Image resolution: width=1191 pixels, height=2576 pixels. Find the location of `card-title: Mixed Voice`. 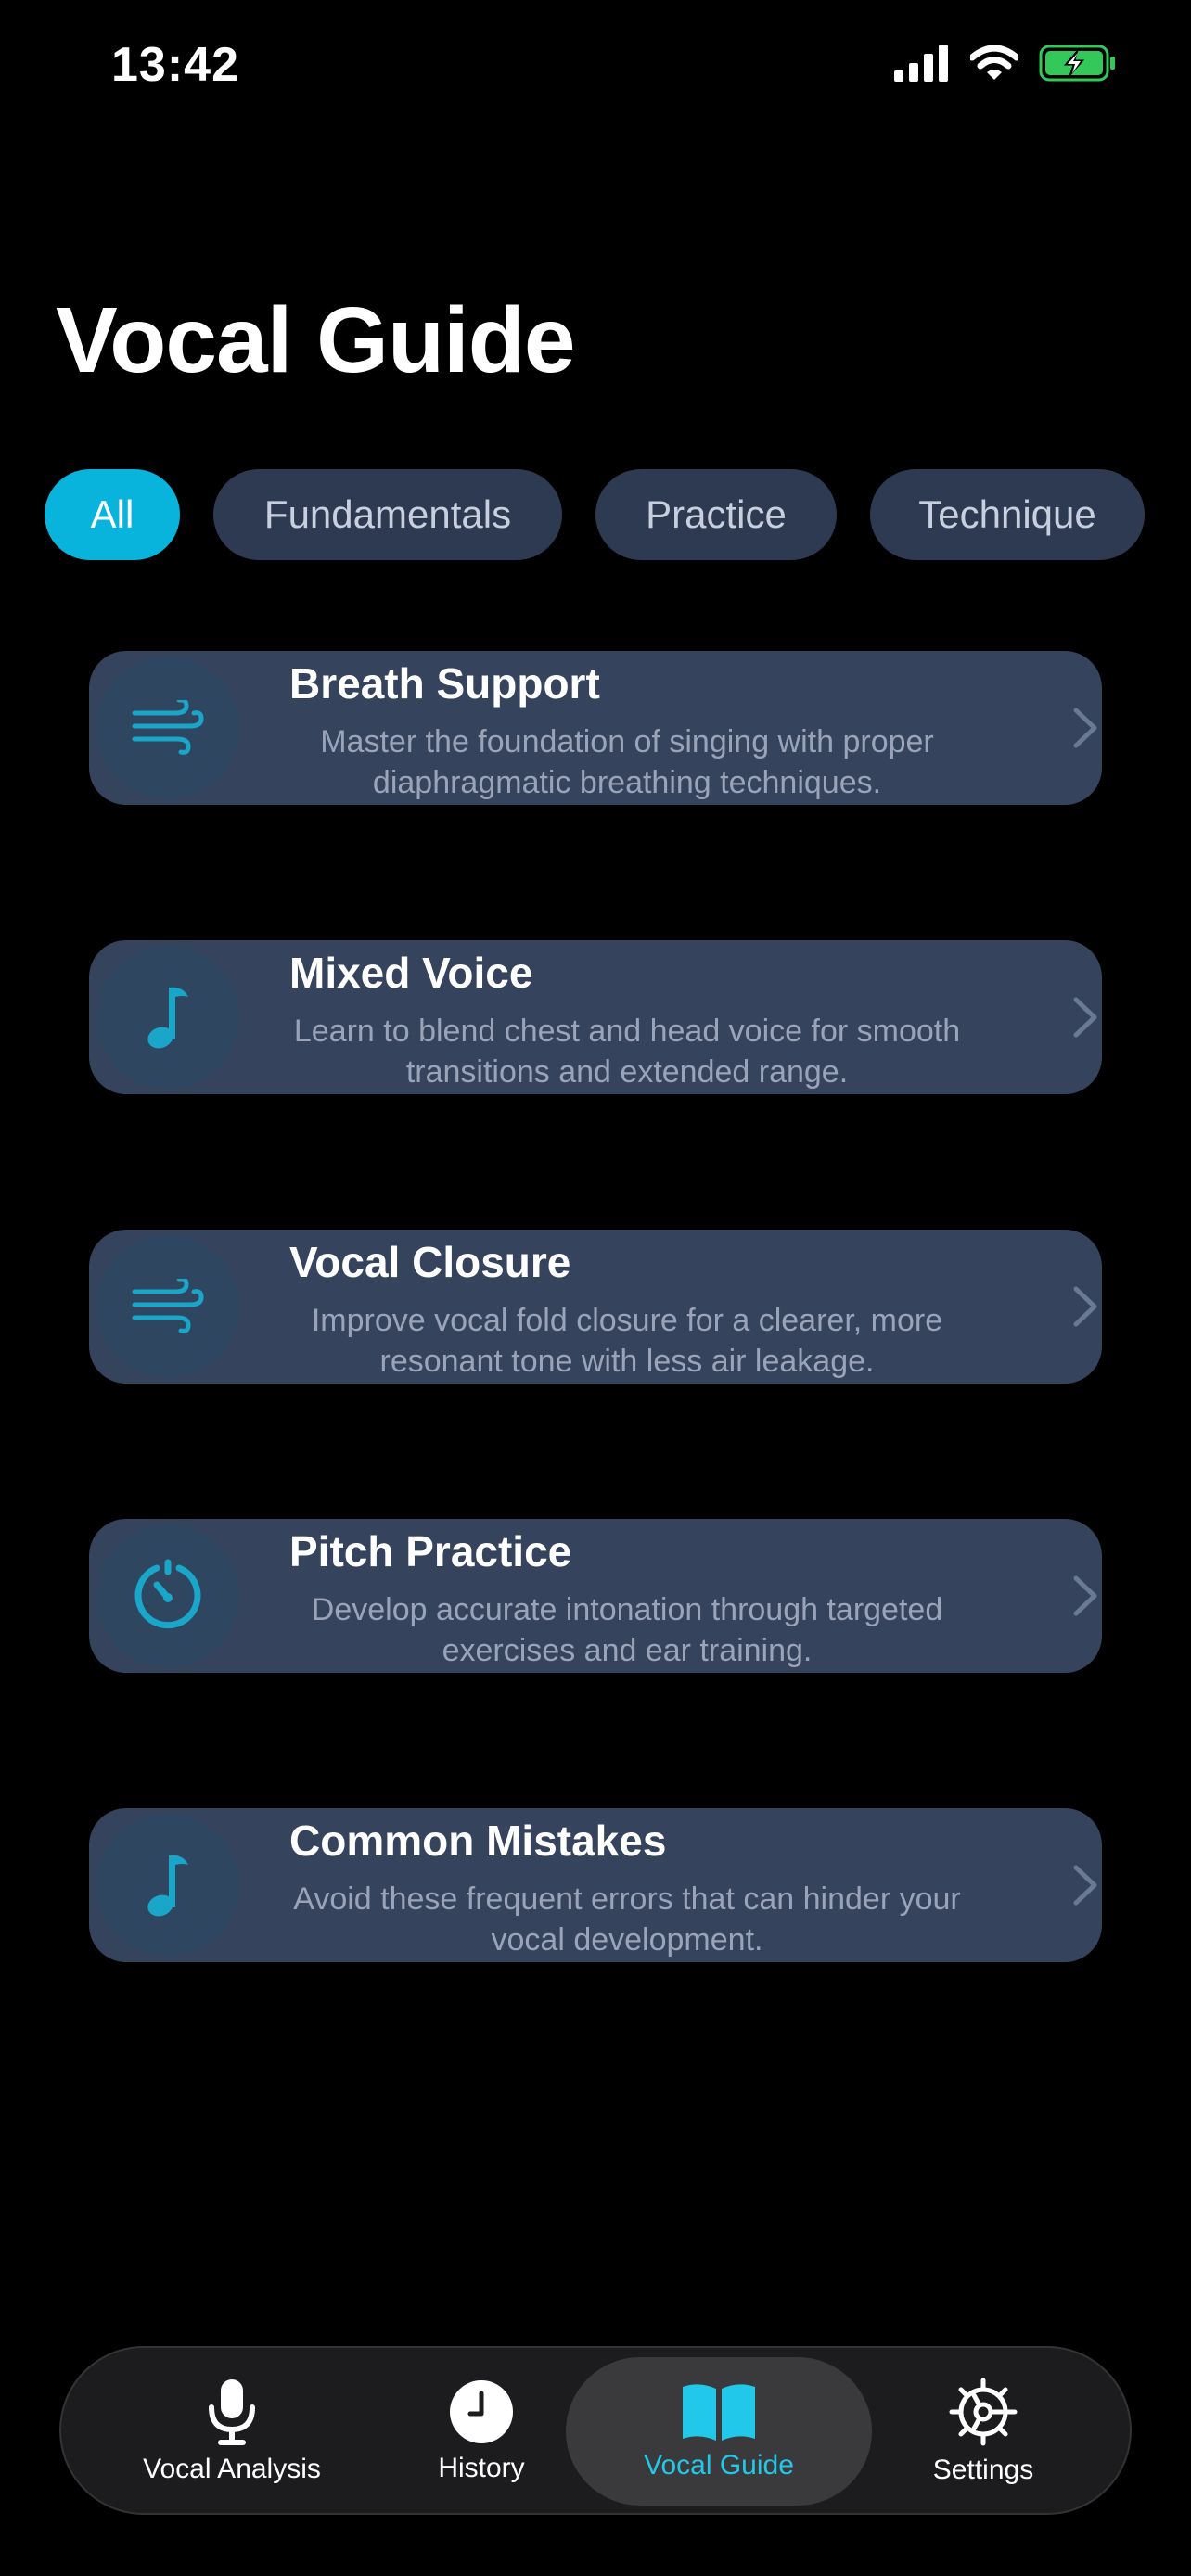

card-title: Mixed Voice is located at coordinates (411, 973).